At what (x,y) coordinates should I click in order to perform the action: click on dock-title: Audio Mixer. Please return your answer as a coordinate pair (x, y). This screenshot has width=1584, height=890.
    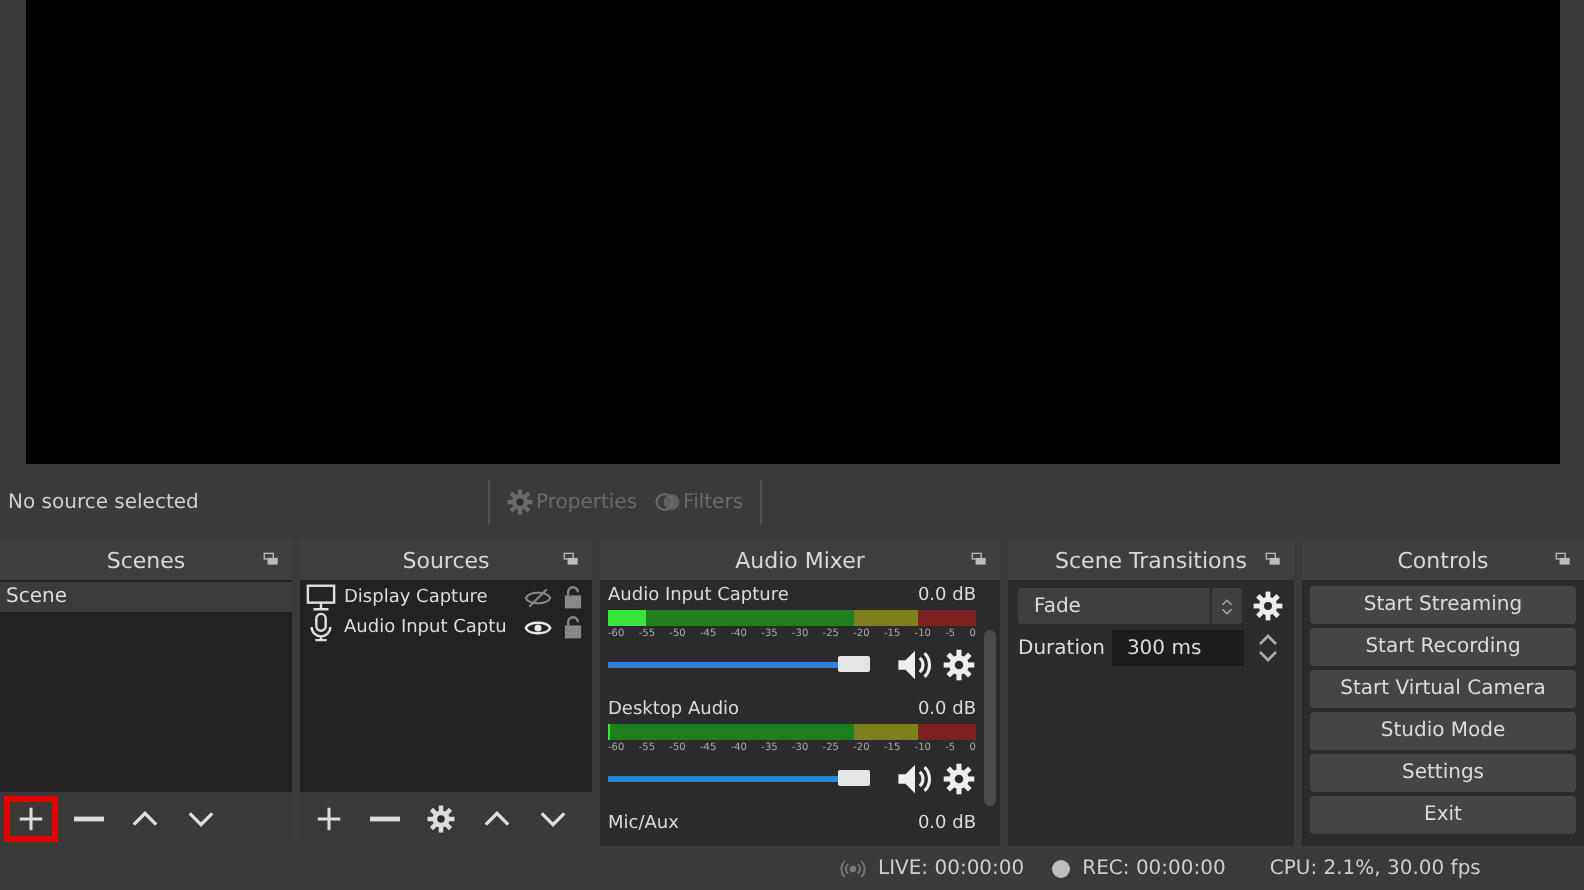
    Looking at the image, I should click on (800, 560).